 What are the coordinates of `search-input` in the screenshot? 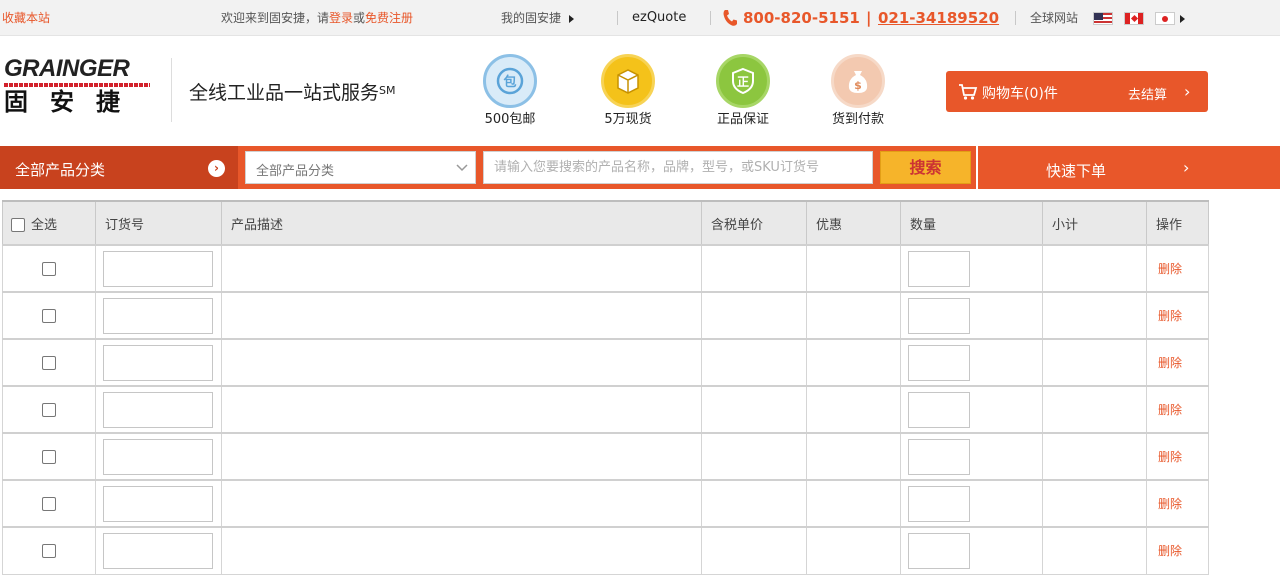 It's located at (678, 167).